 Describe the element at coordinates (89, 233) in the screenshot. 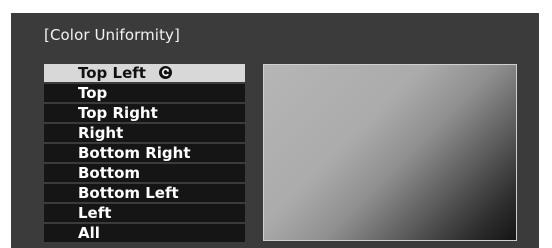

I see `menu-item-label: All` at that location.